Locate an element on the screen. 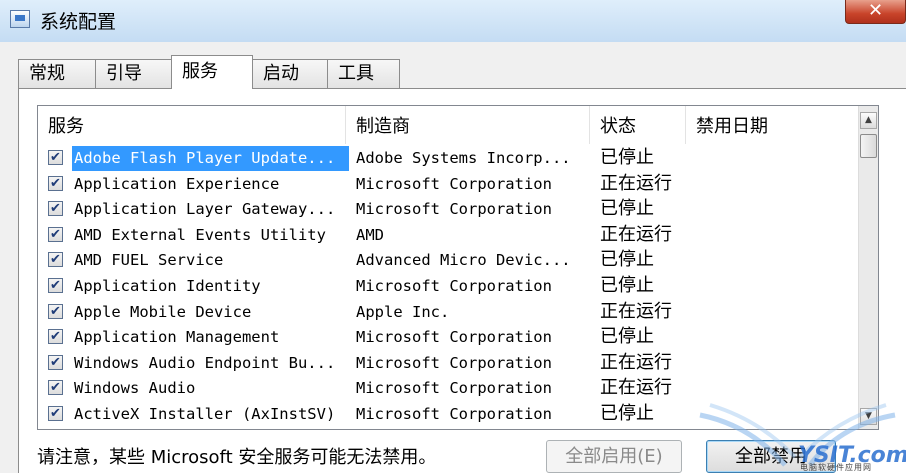 The image size is (906, 473). table-row: ✔ Apple Mobile Device Apple Inc. 正在运行 is located at coordinates (448, 313).